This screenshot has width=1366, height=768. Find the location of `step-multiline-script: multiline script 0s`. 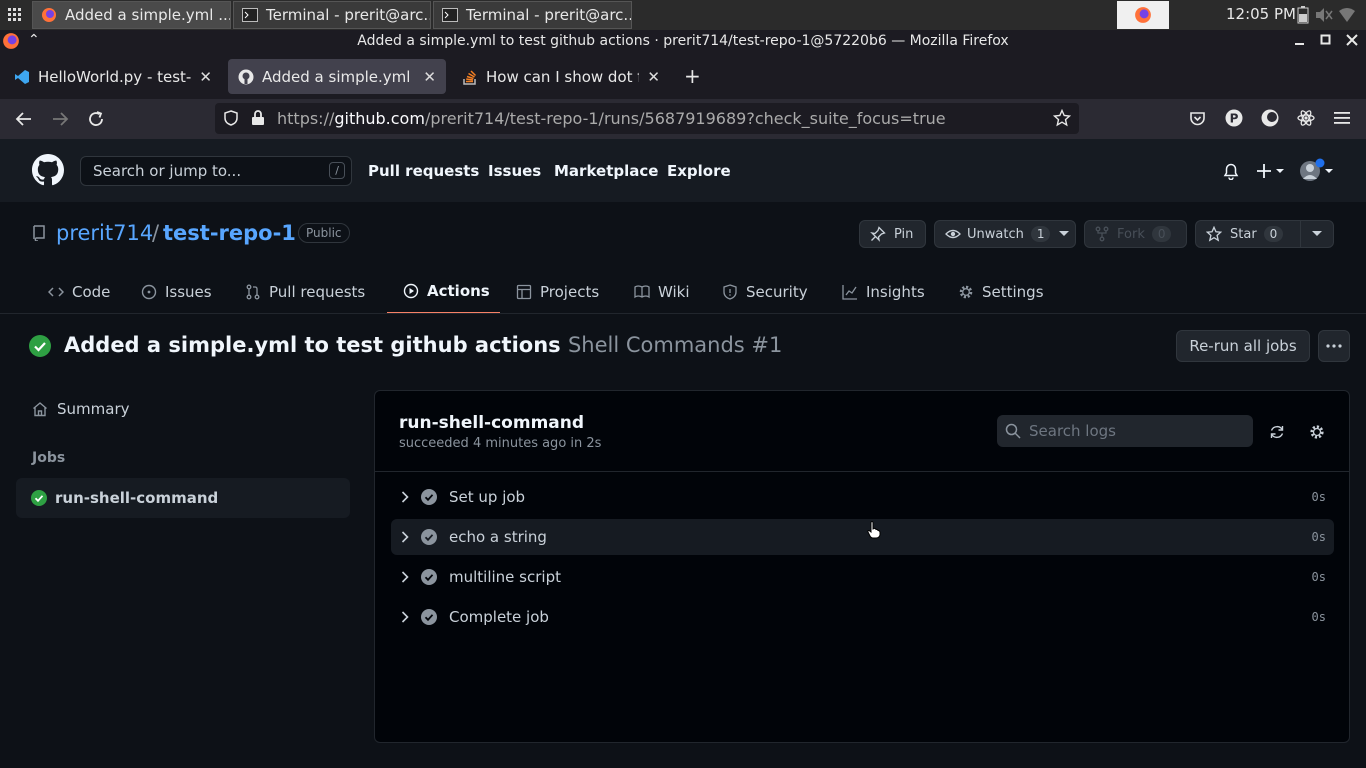

step-multiline-script: multiline script 0s is located at coordinates (862, 577).